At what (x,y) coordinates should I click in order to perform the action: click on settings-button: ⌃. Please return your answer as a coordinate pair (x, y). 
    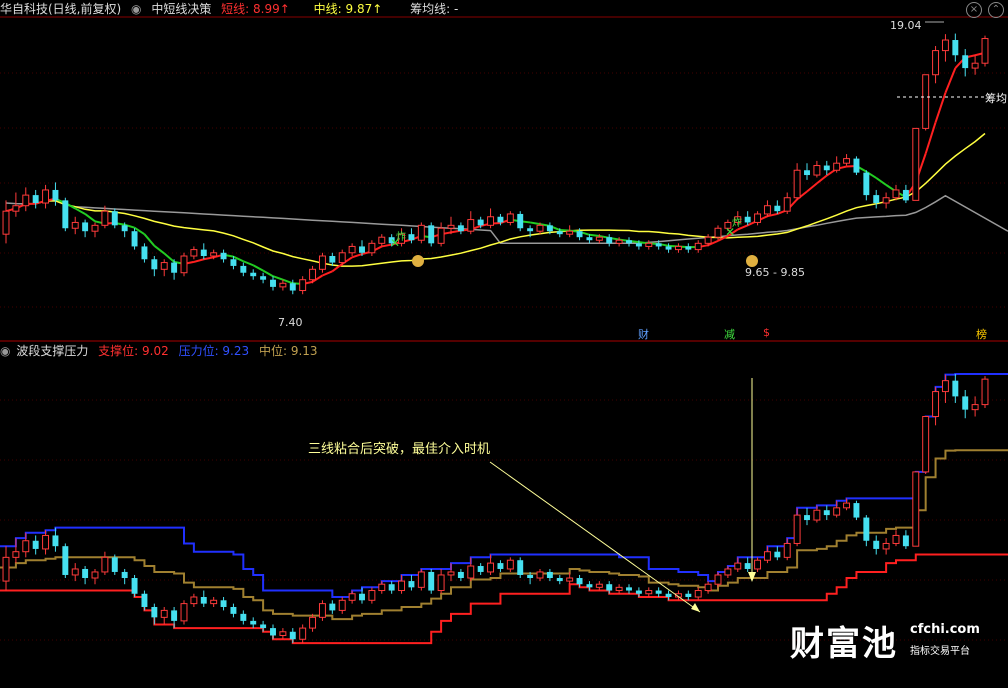
    Looking at the image, I should click on (996, 10).